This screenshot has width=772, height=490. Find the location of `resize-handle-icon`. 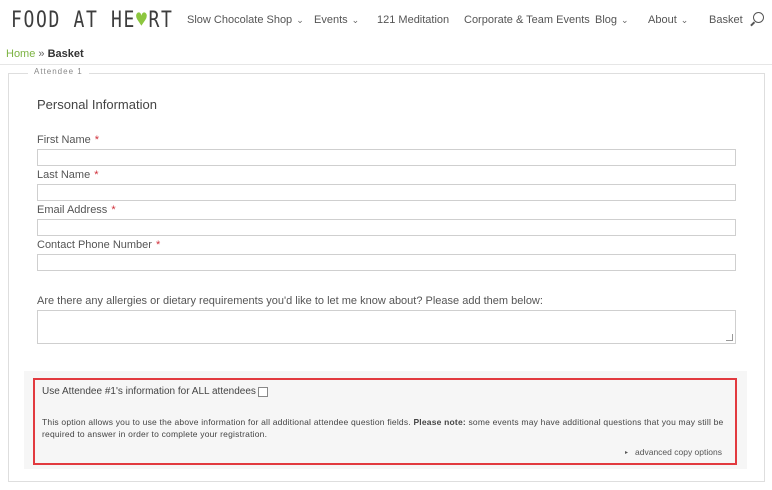

resize-handle-icon is located at coordinates (729, 337).